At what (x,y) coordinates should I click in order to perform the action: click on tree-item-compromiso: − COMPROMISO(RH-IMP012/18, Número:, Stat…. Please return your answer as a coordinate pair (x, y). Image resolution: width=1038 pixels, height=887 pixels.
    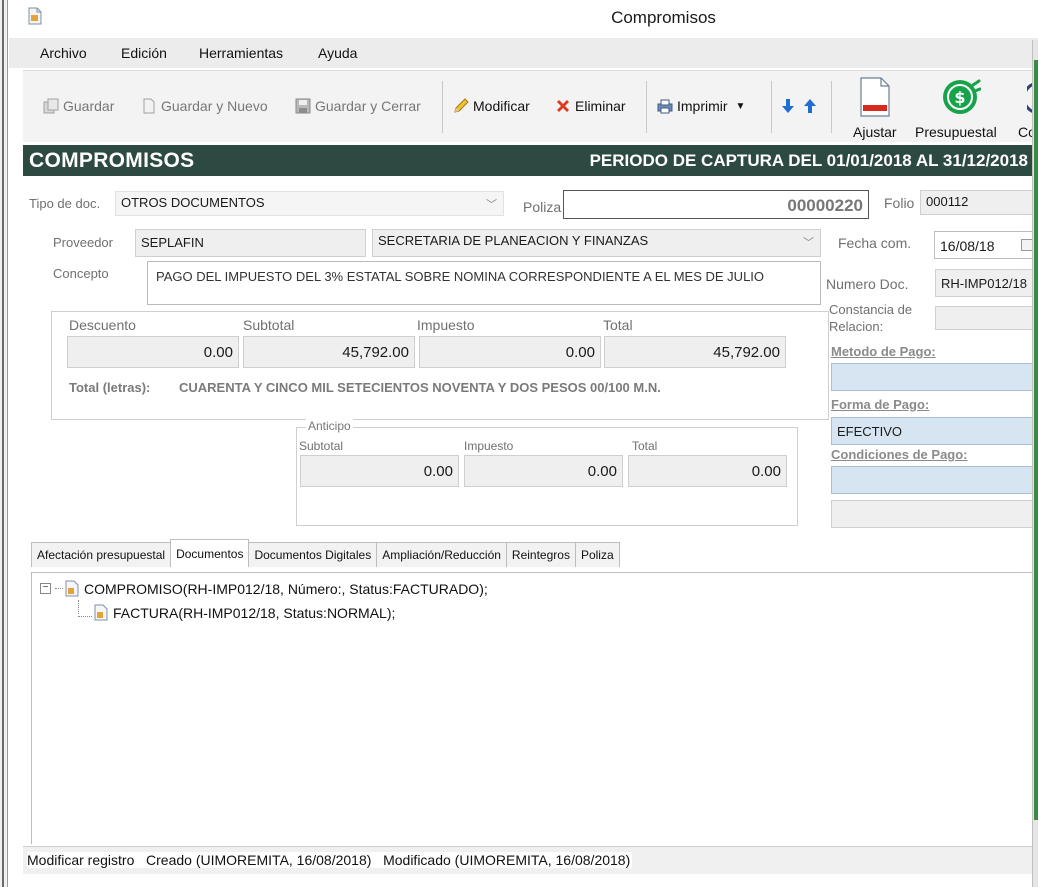
    Looking at the image, I should click on (264, 588).